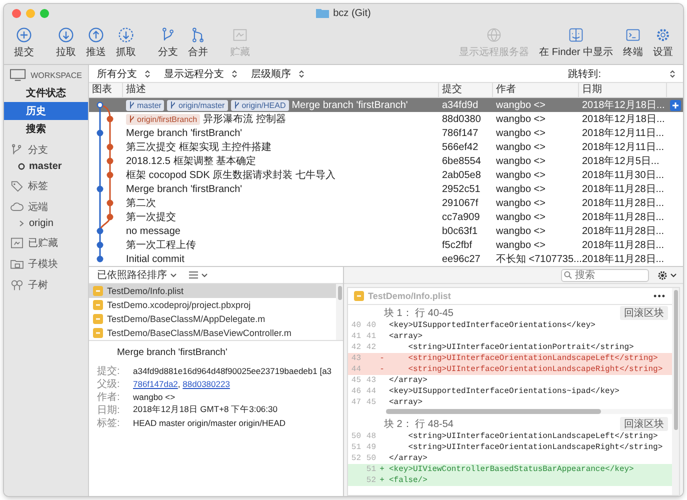 The height and width of the screenshot is (500, 687). What do you see at coordinates (419, 313) in the screenshot?
I see `hunk-title: 块 1： 行 40-45` at bounding box center [419, 313].